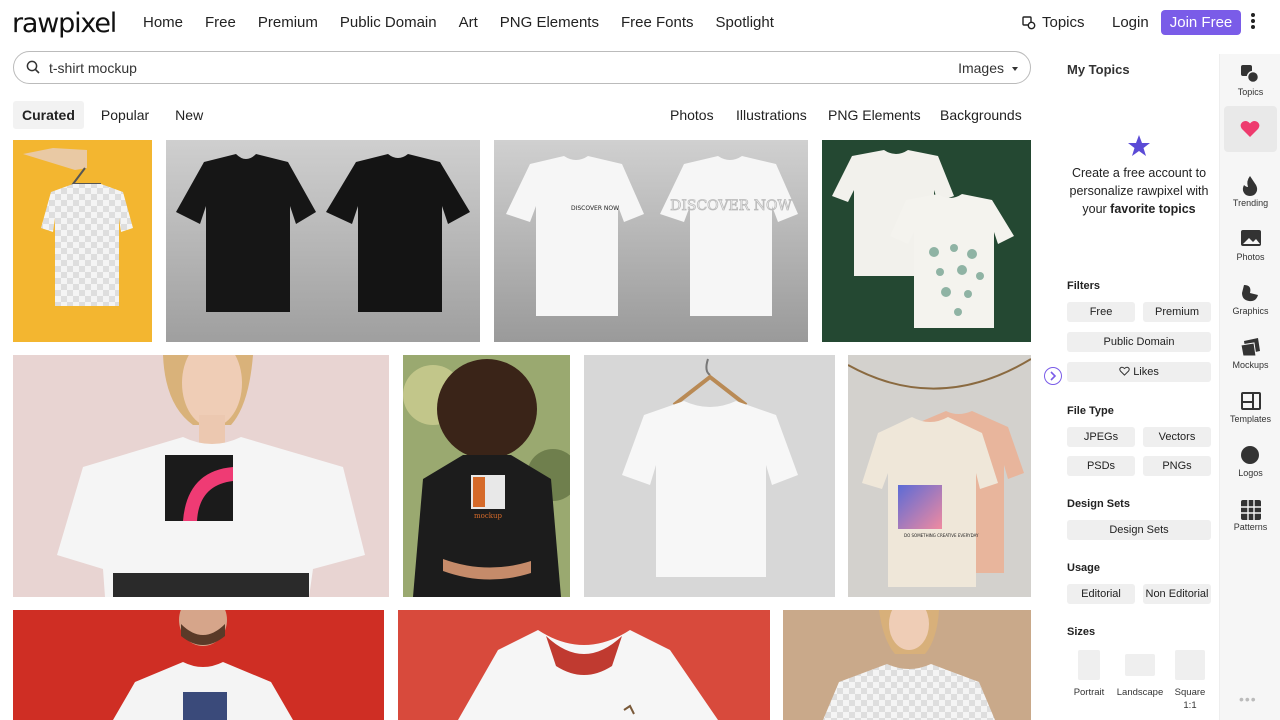  What do you see at coordinates (1089, 692) in the screenshot?
I see `size-portrait-label: Portrait` at bounding box center [1089, 692].